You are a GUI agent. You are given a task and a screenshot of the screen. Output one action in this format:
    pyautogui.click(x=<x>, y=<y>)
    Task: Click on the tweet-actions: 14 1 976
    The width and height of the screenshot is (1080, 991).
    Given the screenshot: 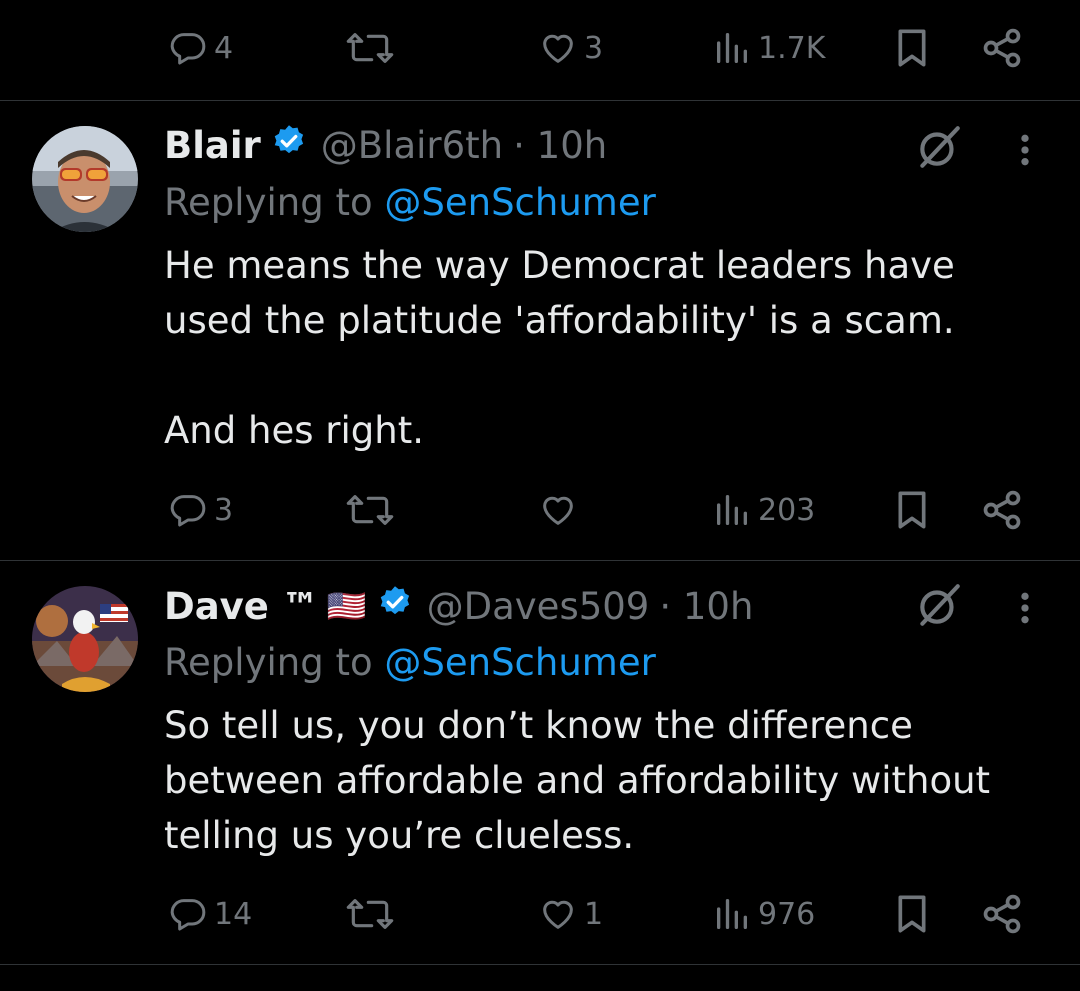 What is the action you would take?
    pyautogui.click(x=540, y=914)
    